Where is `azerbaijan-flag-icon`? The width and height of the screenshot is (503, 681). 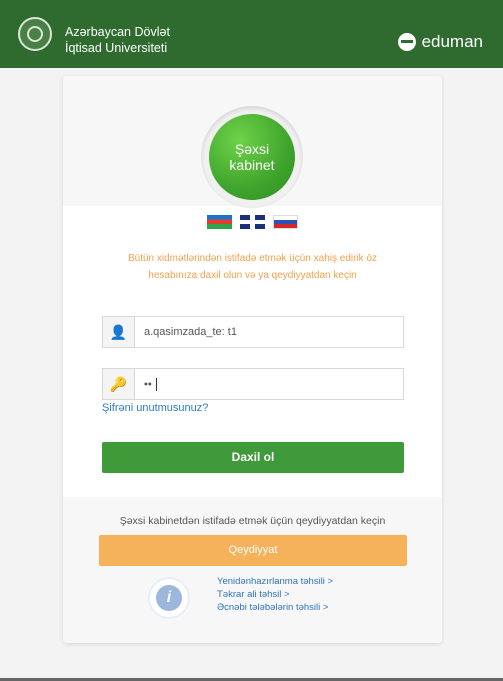 azerbaijan-flag-icon is located at coordinates (219, 222).